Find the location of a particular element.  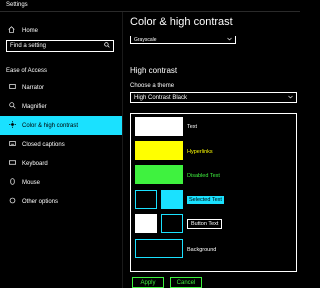

filter-value: Grayscale is located at coordinates (145, 39).